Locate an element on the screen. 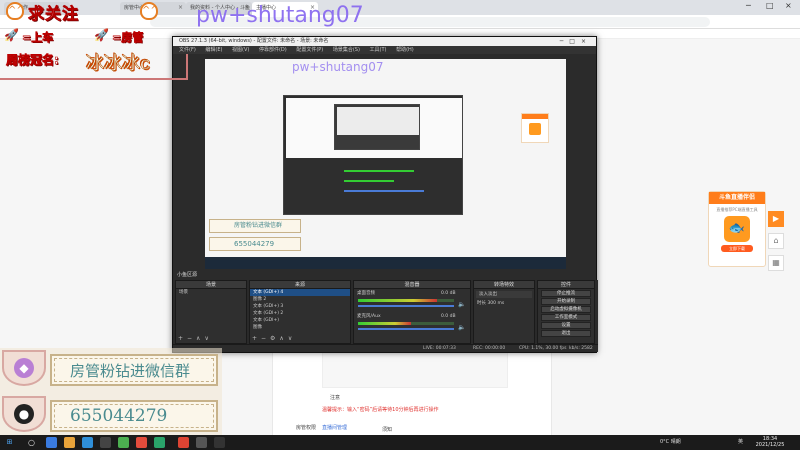 This screenshot has width=800, height=450. douyu-fish-icon: 🐟 is located at coordinates (737, 229).